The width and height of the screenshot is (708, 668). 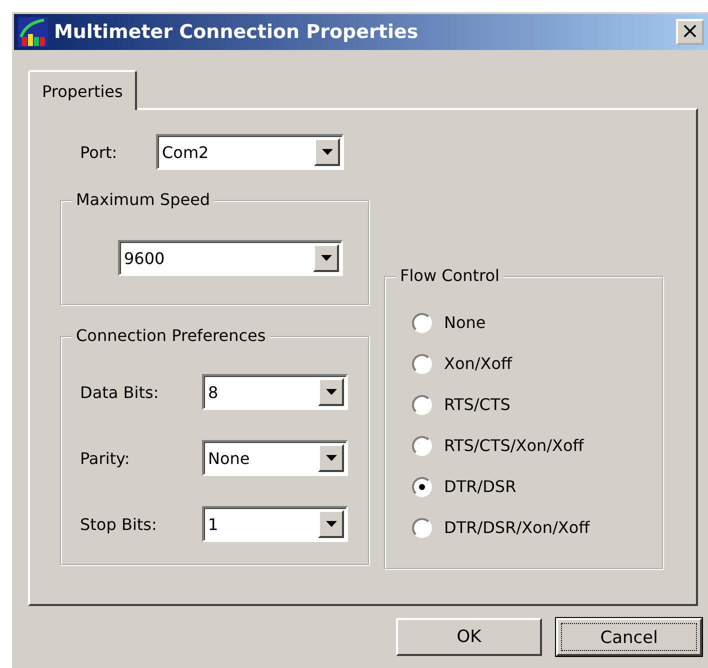 What do you see at coordinates (275, 392) in the screenshot?
I see `dropdown-field: 8` at bounding box center [275, 392].